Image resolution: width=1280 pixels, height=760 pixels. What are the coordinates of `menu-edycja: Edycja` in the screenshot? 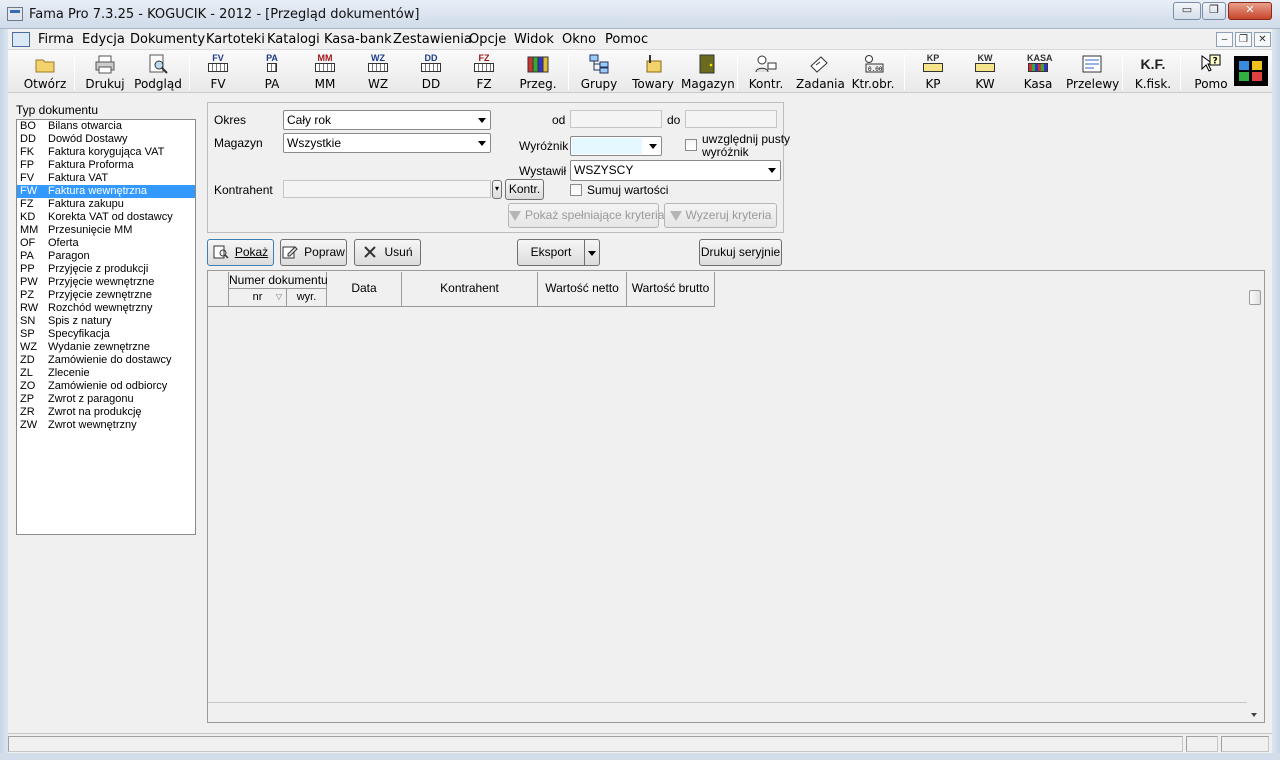 It's located at (103, 39).